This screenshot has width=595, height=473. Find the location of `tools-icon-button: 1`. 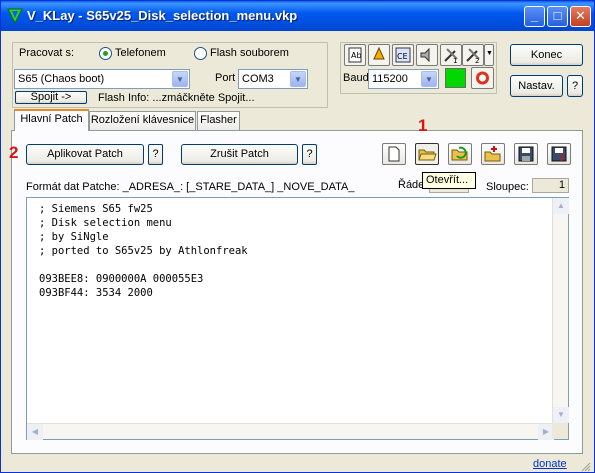

tools-icon-button: 1 is located at coordinates (451, 55).